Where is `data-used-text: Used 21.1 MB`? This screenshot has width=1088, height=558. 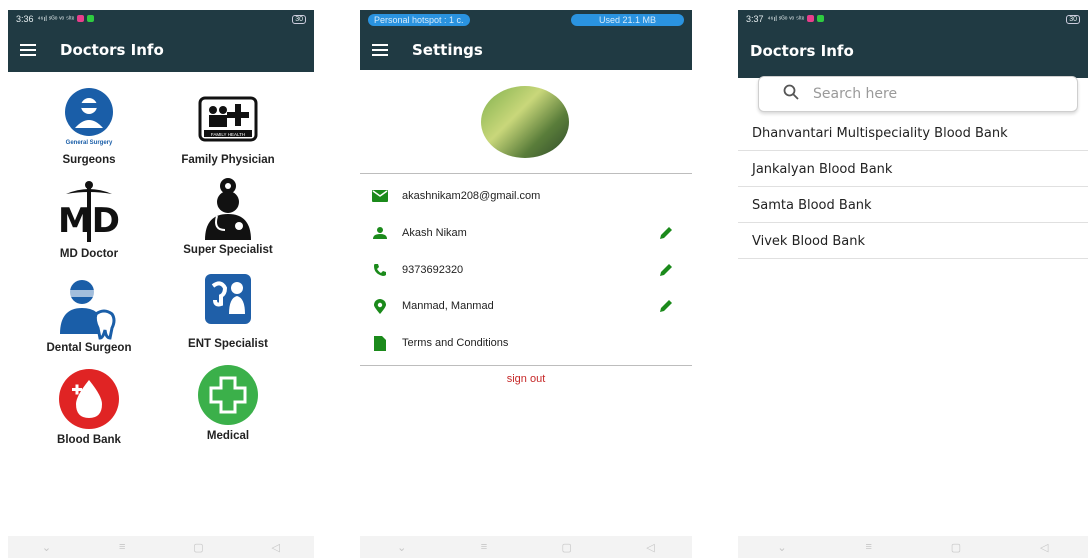
data-used-text: Used 21.1 MB is located at coordinates (627, 20).